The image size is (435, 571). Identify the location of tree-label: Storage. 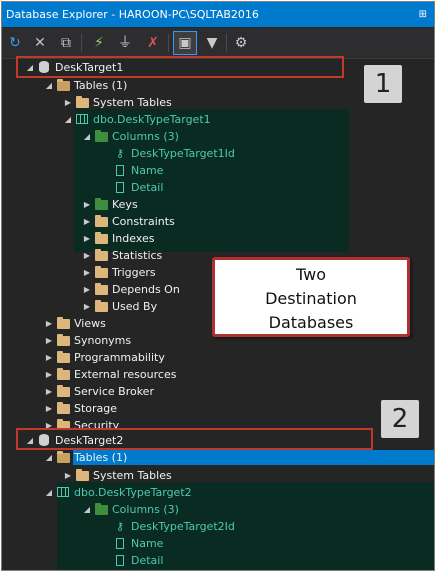
(96, 408).